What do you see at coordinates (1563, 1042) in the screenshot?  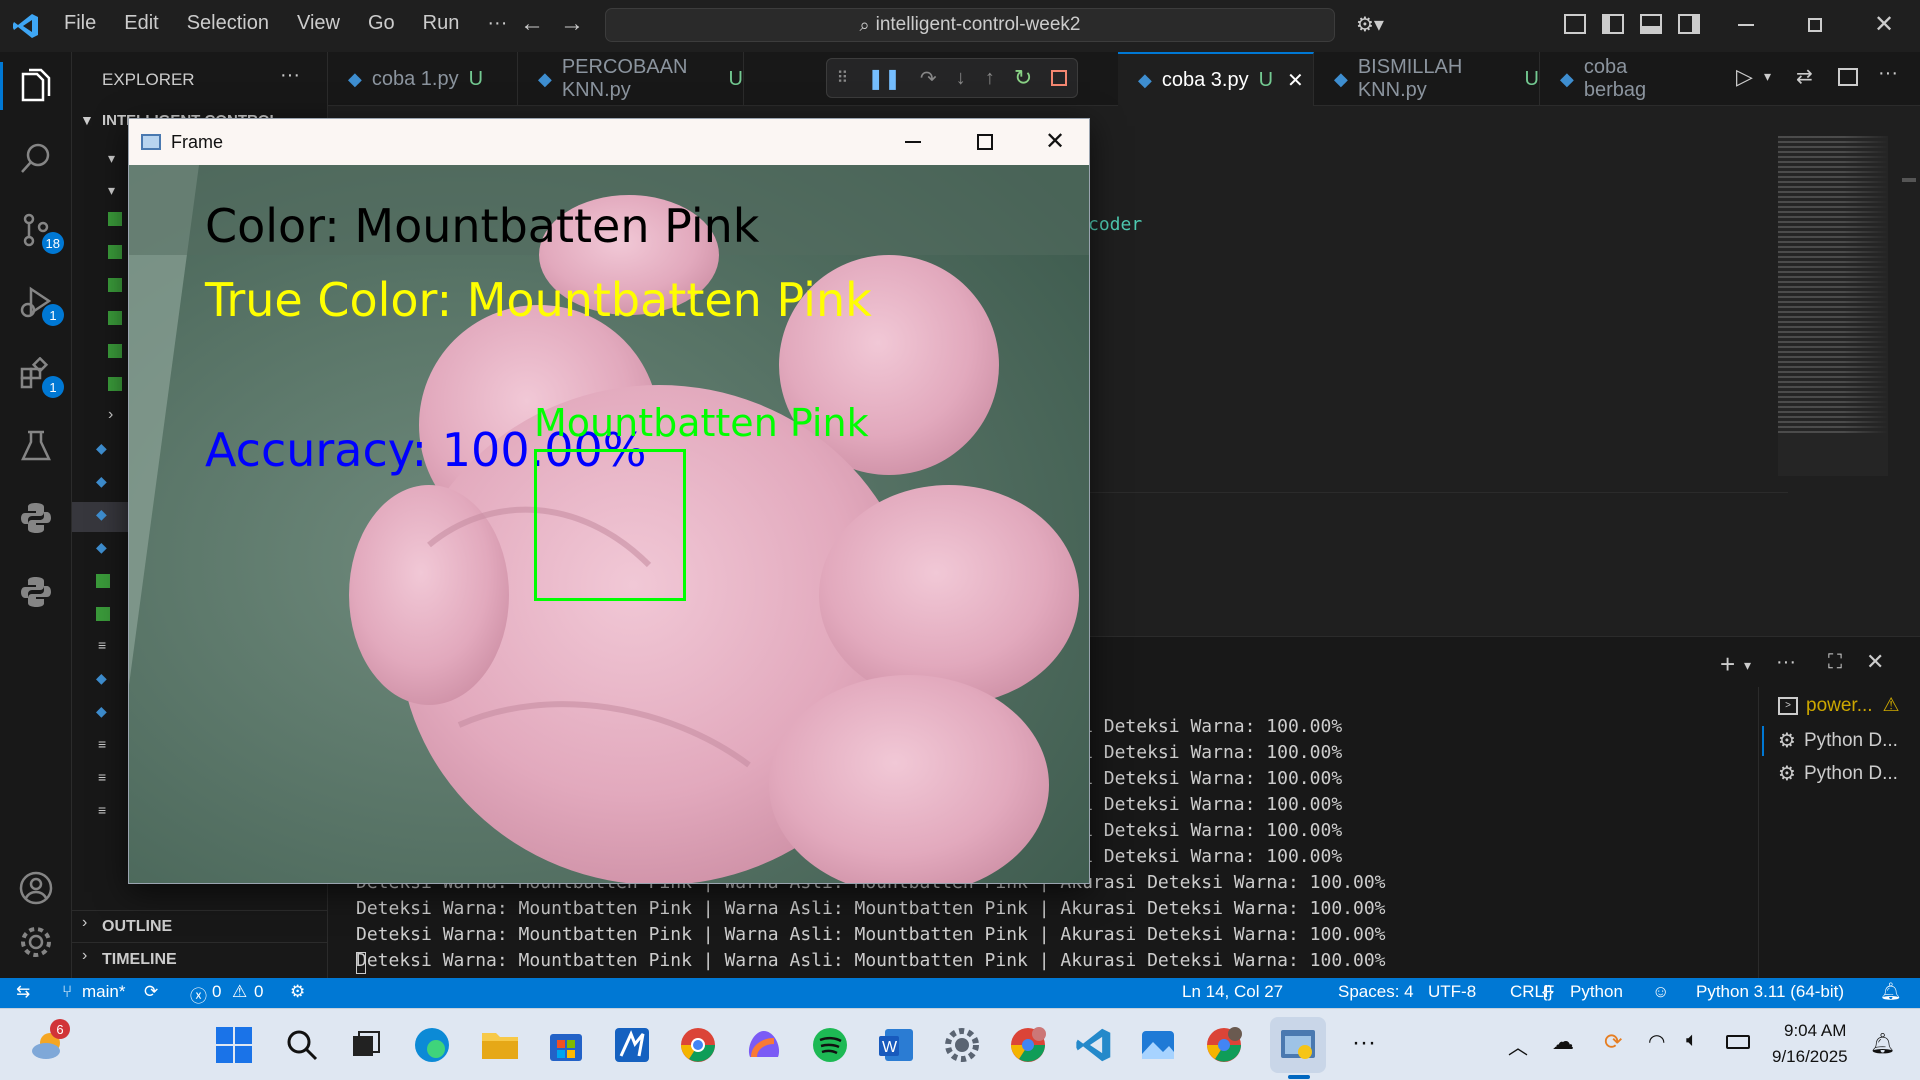 I see `onedrive-icon: ☁` at bounding box center [1563, 1042].